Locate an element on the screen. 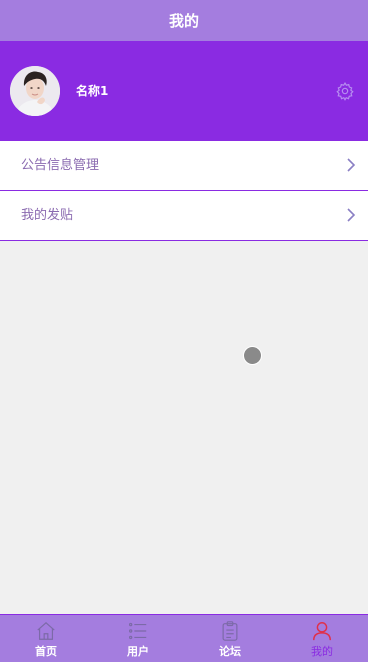 The height and width of the screenshot is (662, 368). username: 名称1 is located at coordinates (92, 91).